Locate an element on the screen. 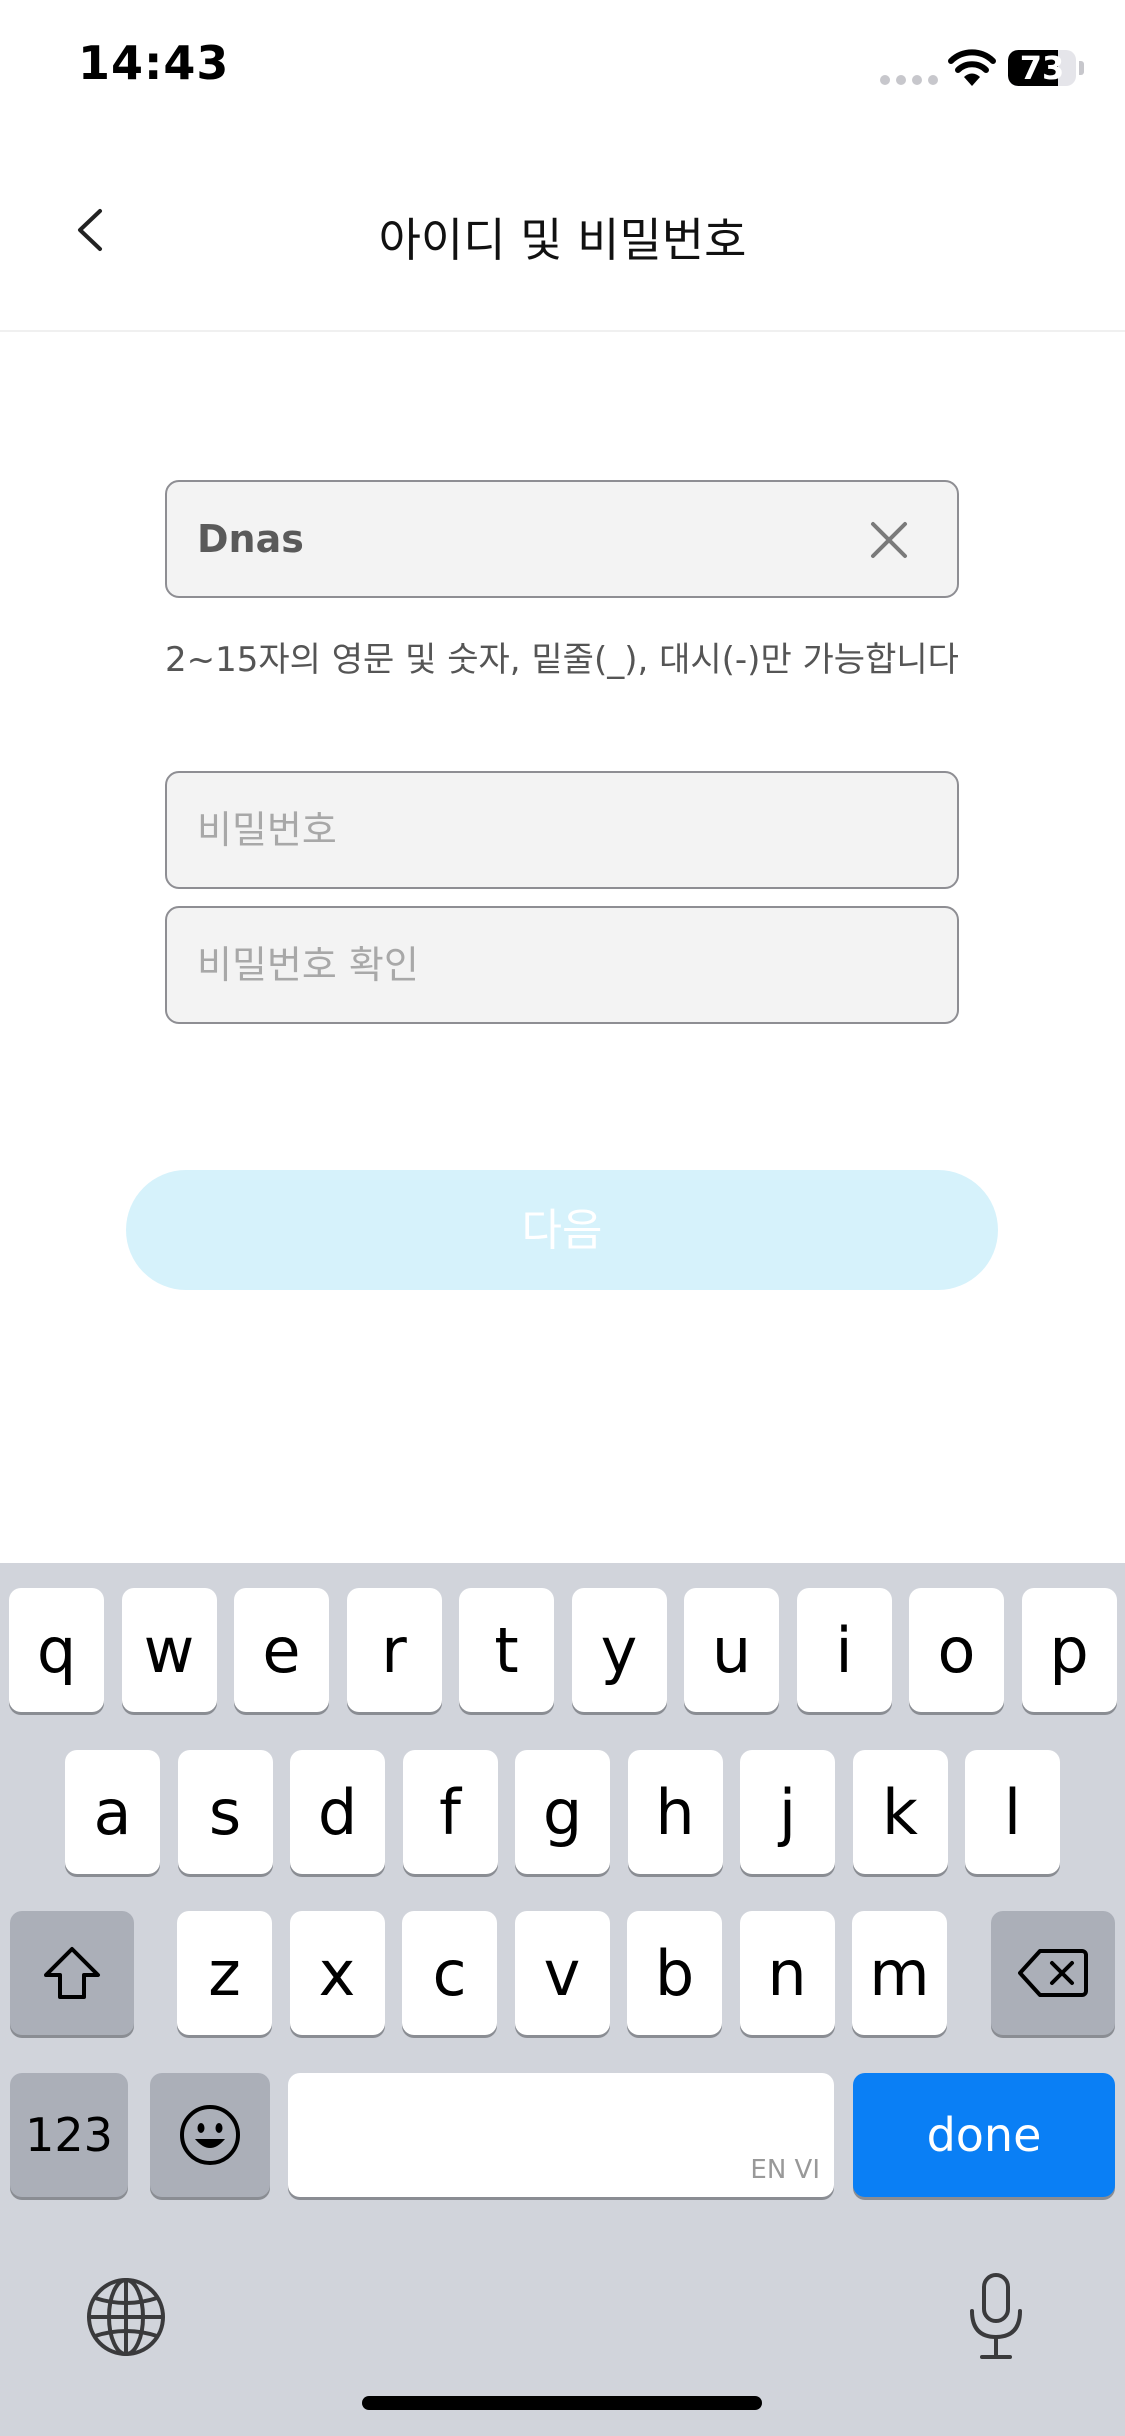 The image size is (1125, 2436). key-f: f is located at coordinates (450, 1812).